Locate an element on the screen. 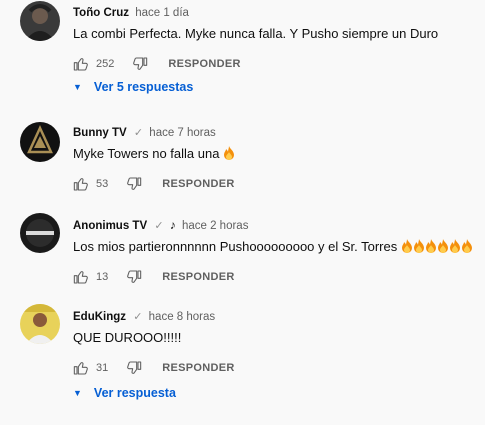  comment-header: EduKingz ✓ hace 8 horas is located at coordinates (279, 317).